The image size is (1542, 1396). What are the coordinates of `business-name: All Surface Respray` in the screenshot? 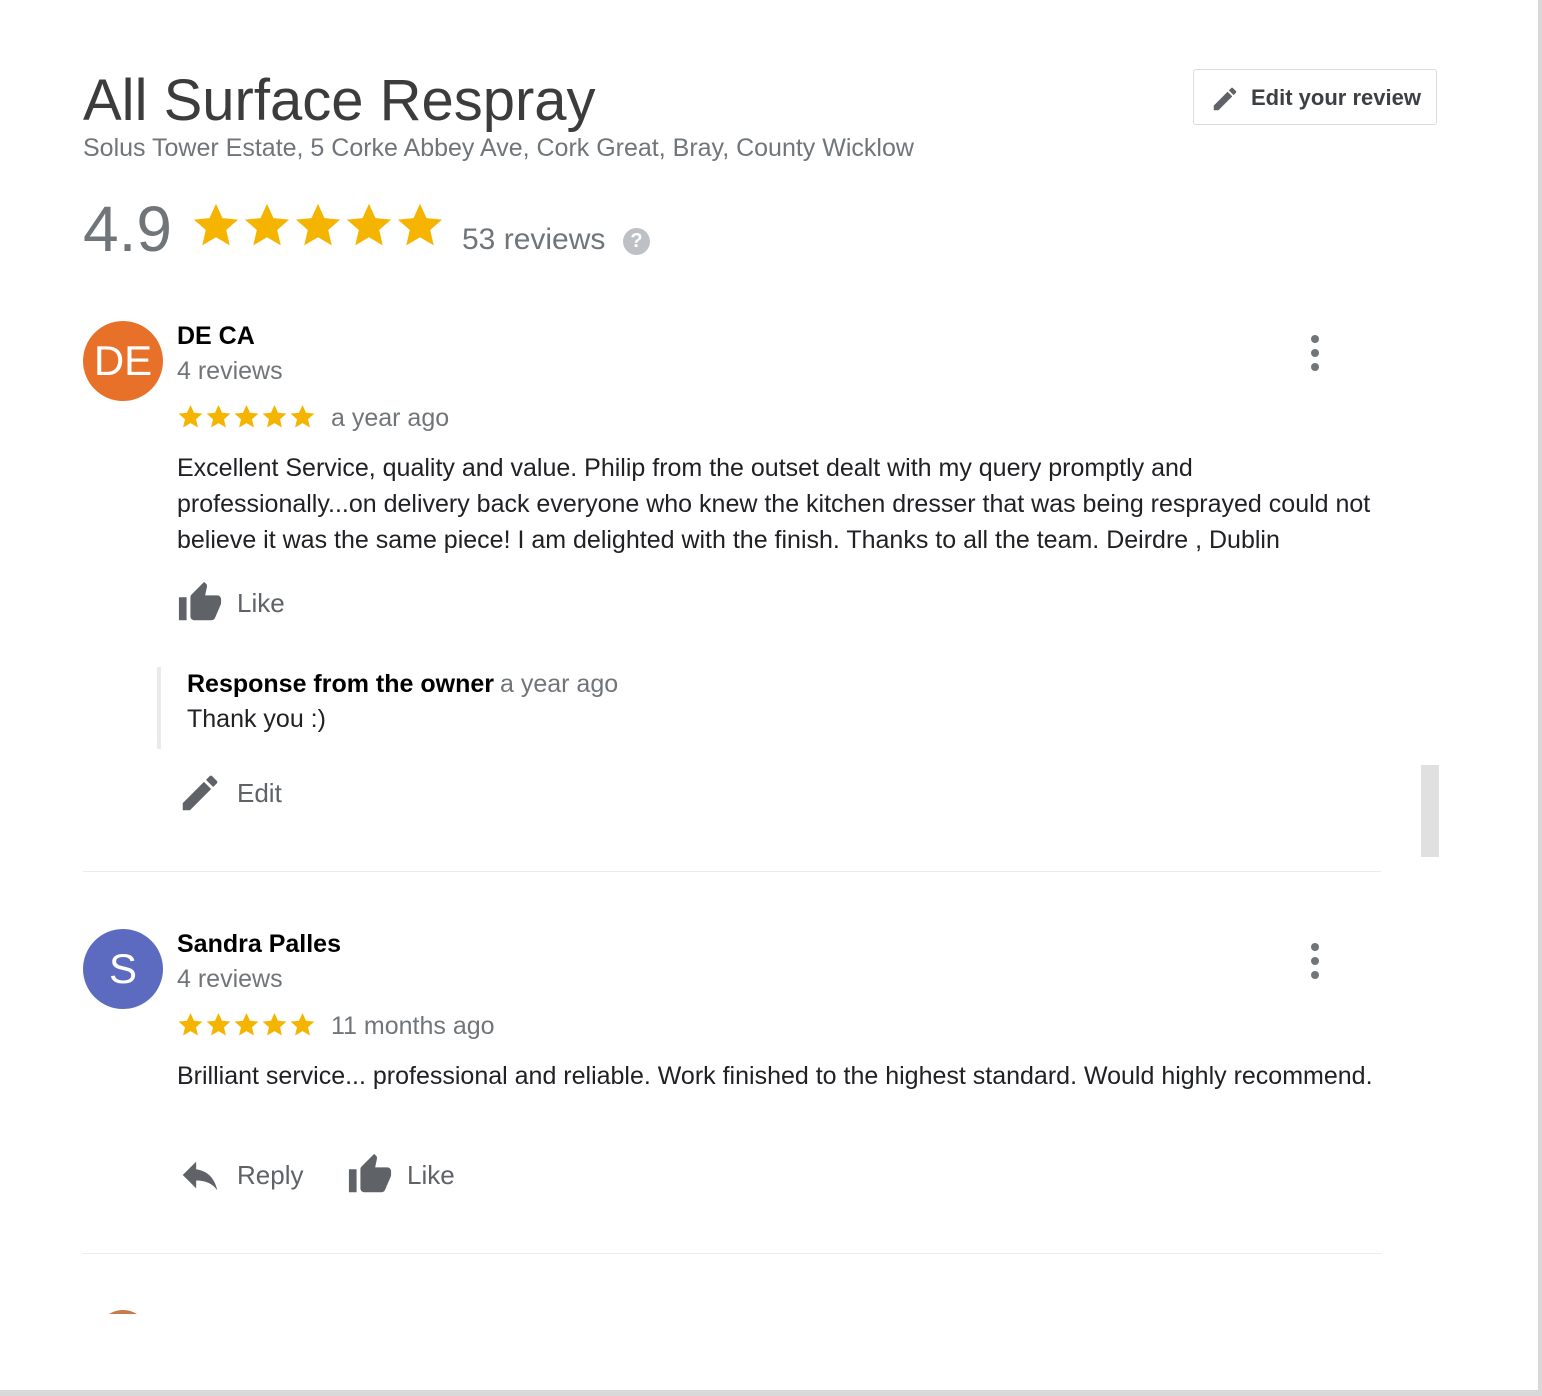 It's located at (339, 100).